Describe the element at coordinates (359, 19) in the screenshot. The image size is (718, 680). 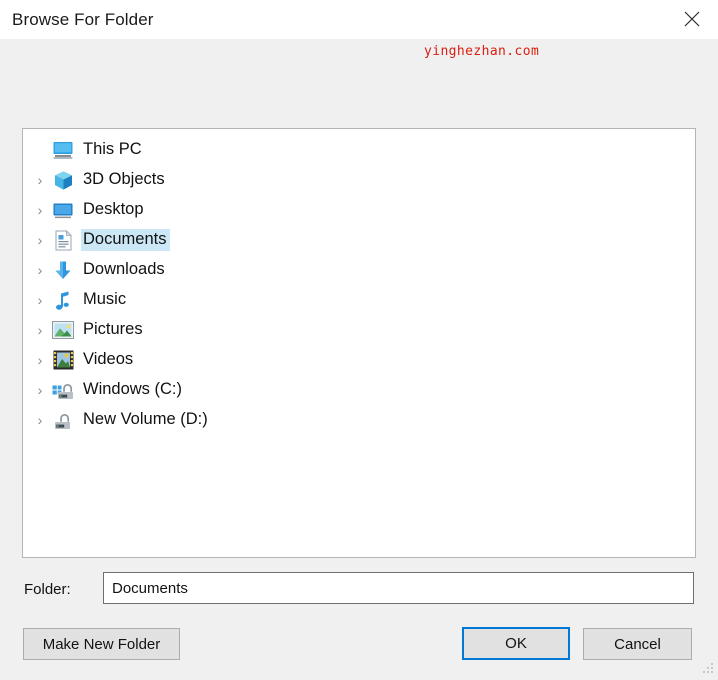
I see `title-bar: Browse For Folder` at that location.